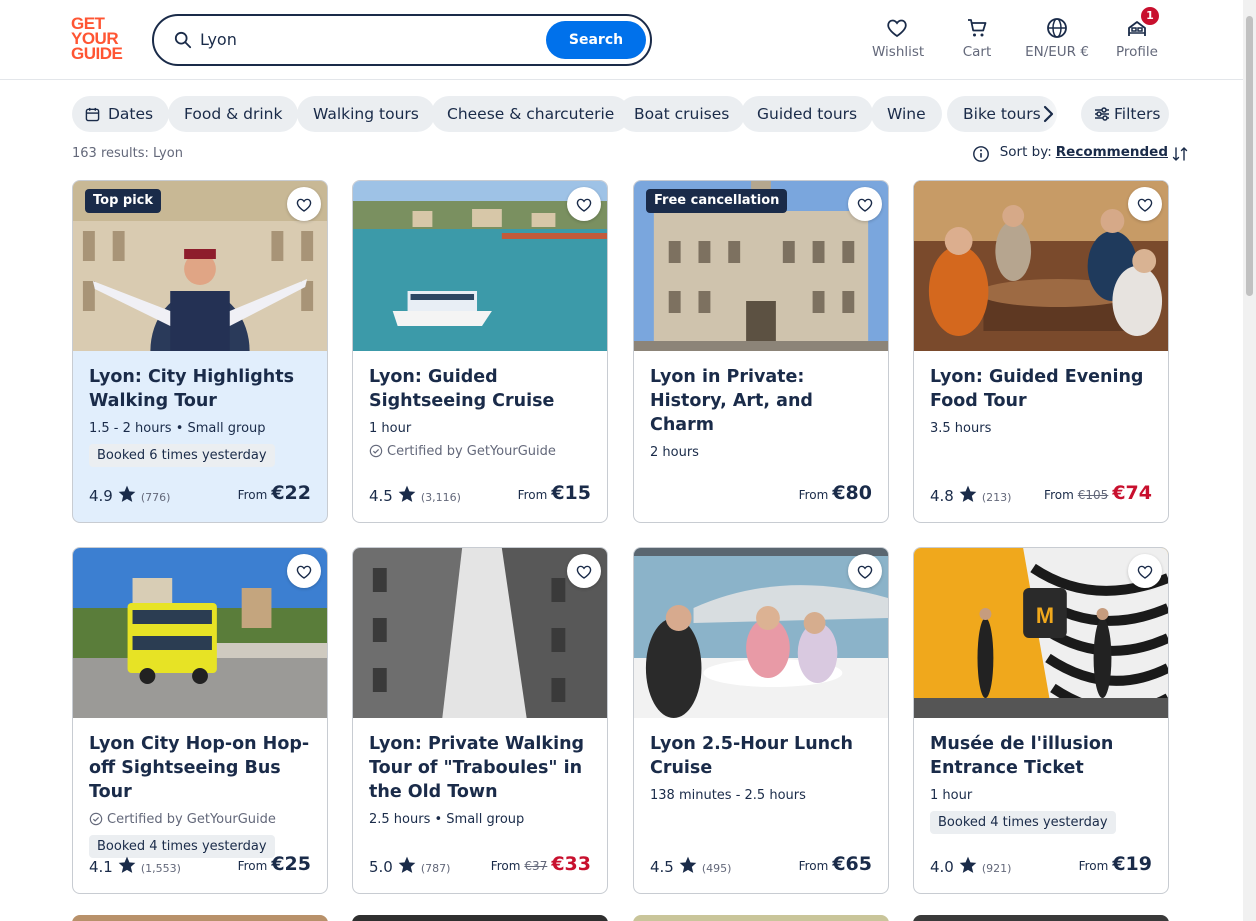 This screenshot has width=1256, height=921. I want to click on calendar-icon, so click(92, 114).